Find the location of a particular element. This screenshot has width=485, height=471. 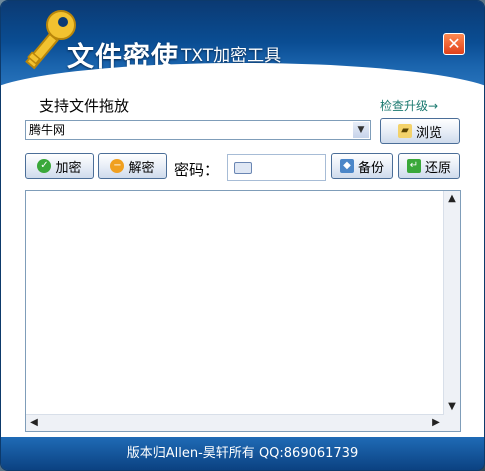

restore-button: ↵ 还原 is located at coordinates (429, 166).